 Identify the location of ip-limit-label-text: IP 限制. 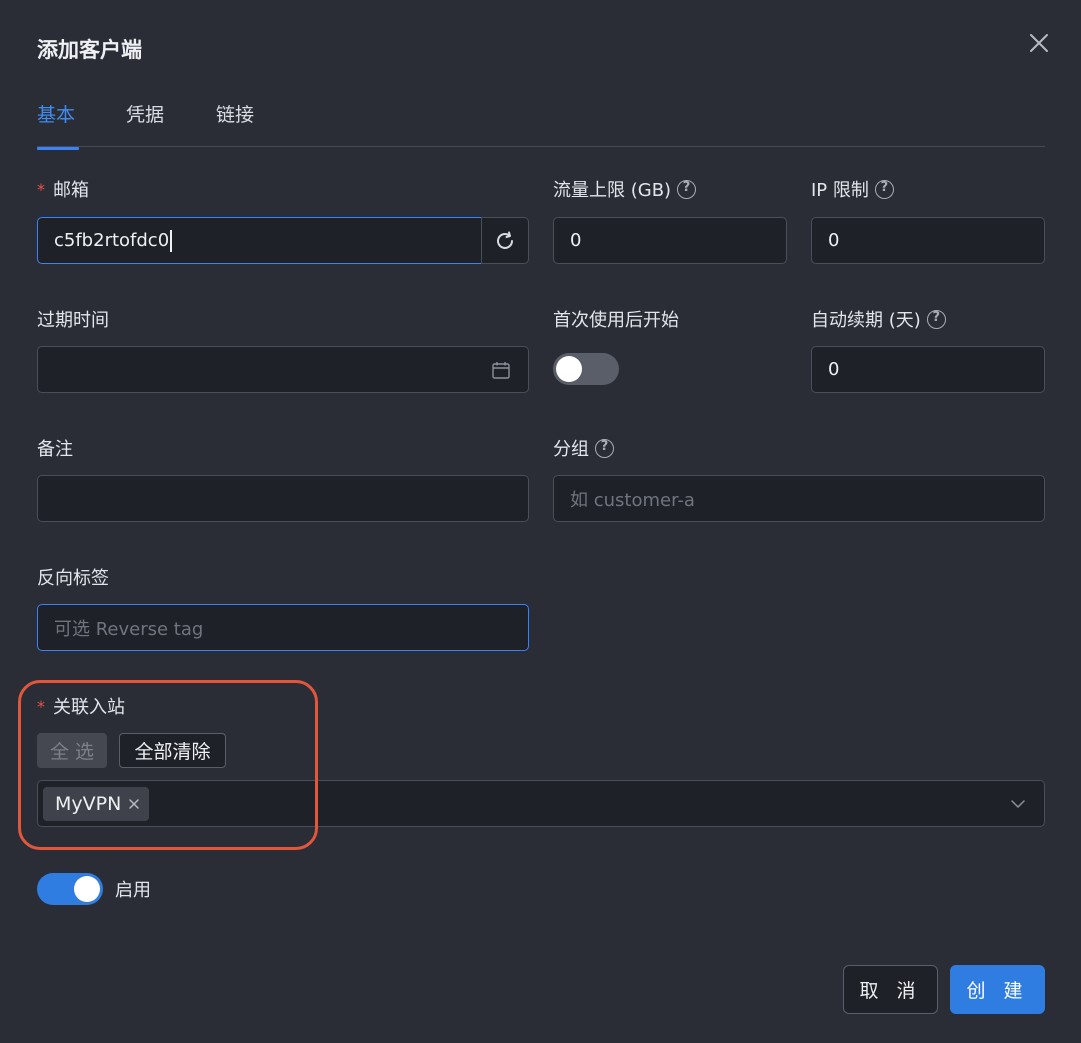
(840, 190).